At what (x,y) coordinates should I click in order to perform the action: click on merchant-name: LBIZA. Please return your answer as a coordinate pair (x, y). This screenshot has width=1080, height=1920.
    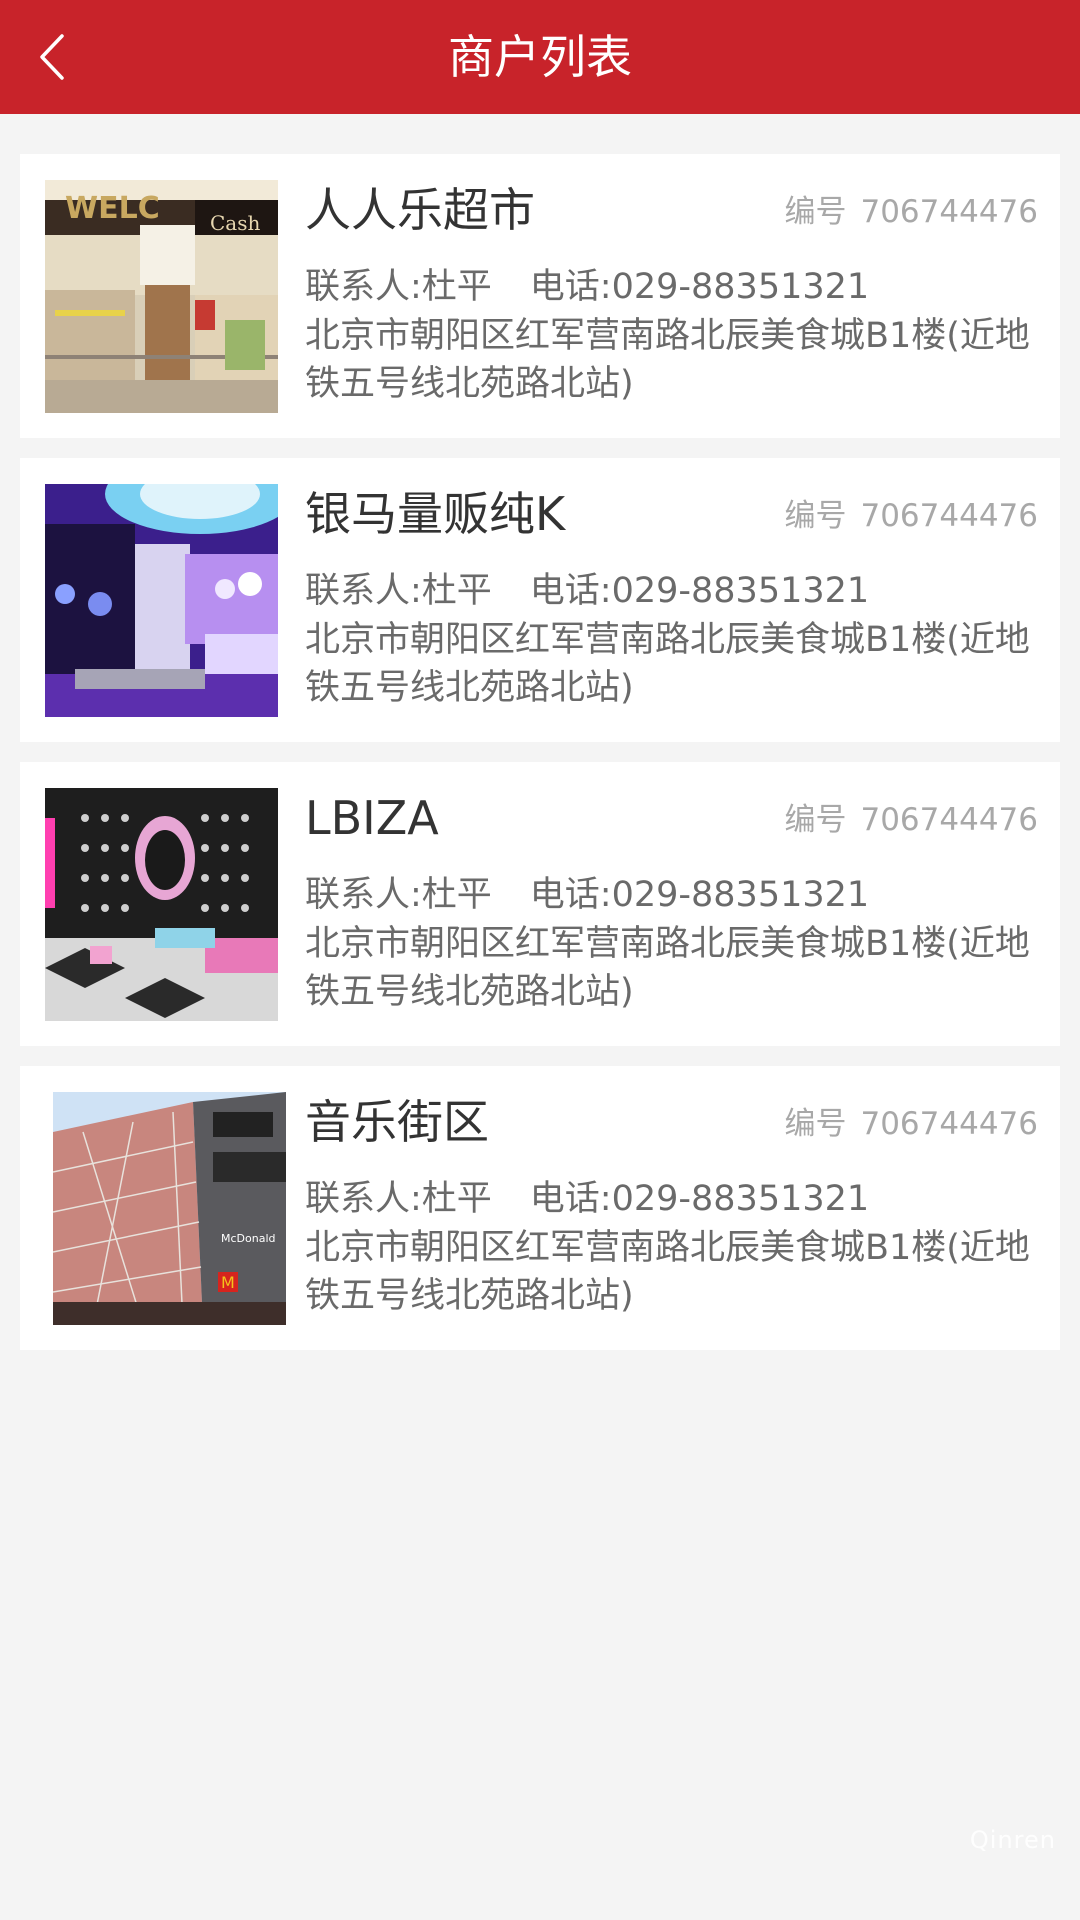
    Looking at the image, I should click on (372, 818).